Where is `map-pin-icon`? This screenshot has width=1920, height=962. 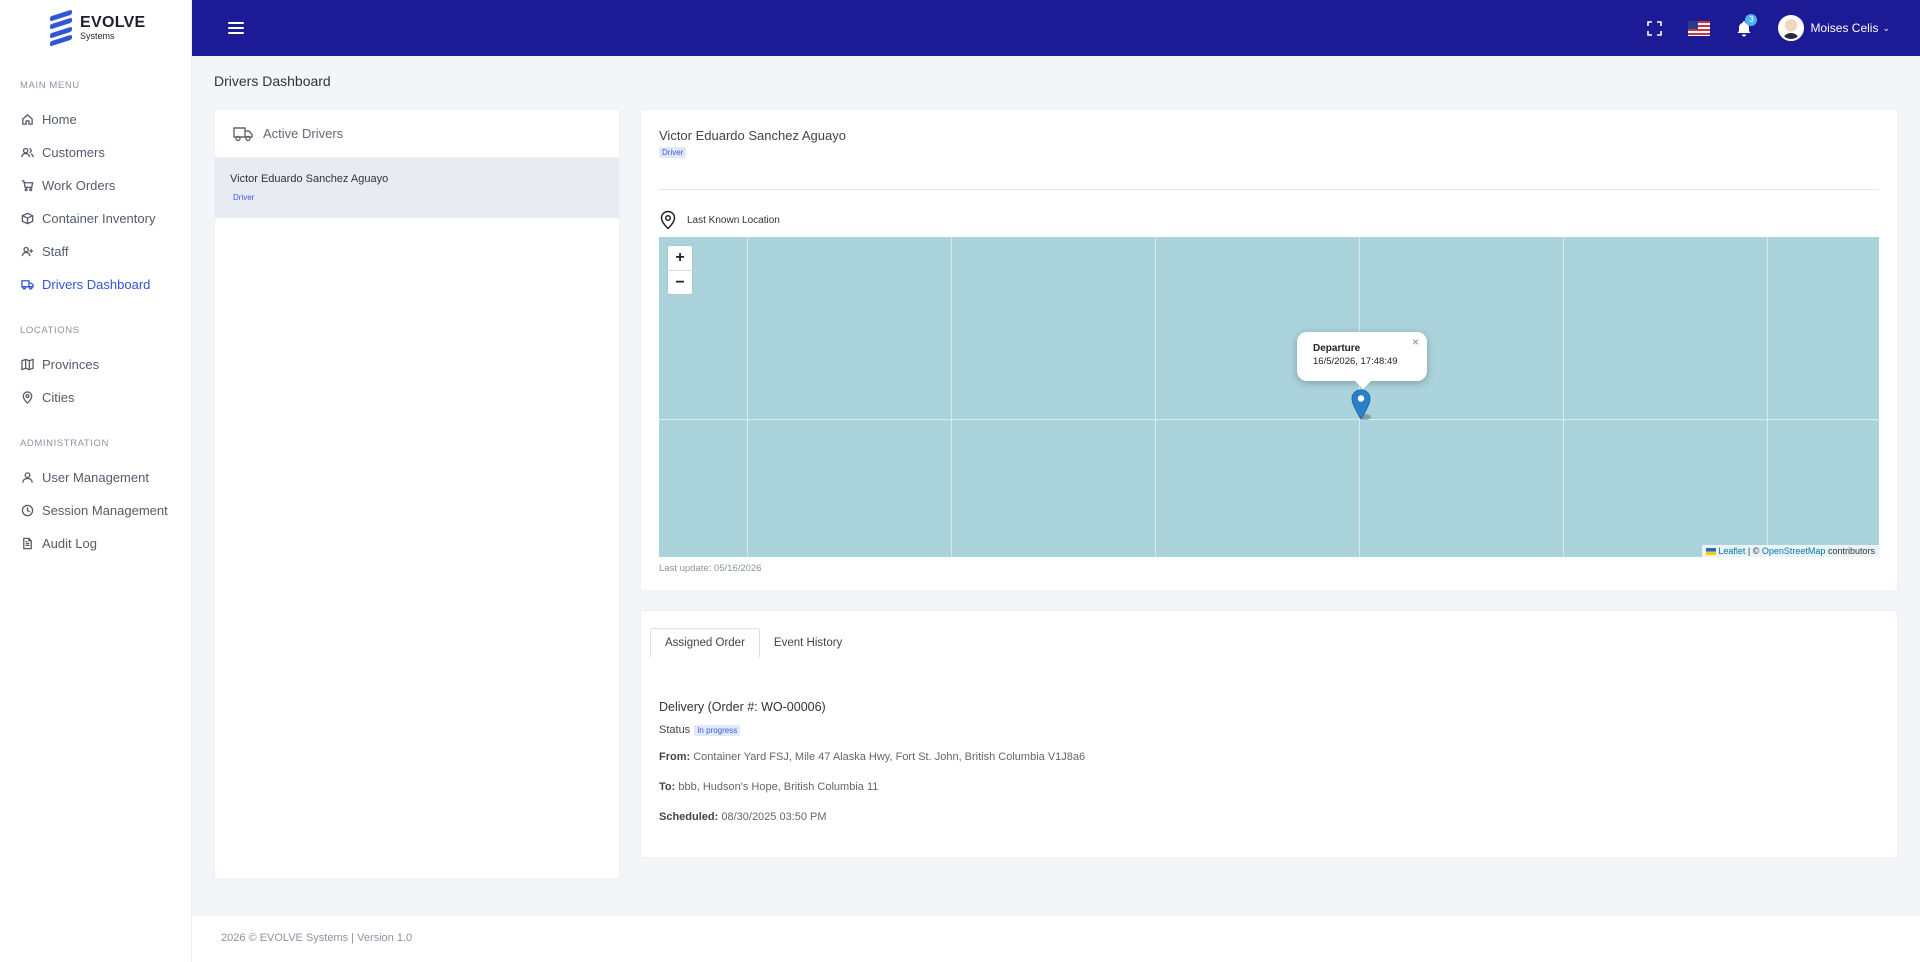 map-pin-icon is located at coordinates (668, 220).